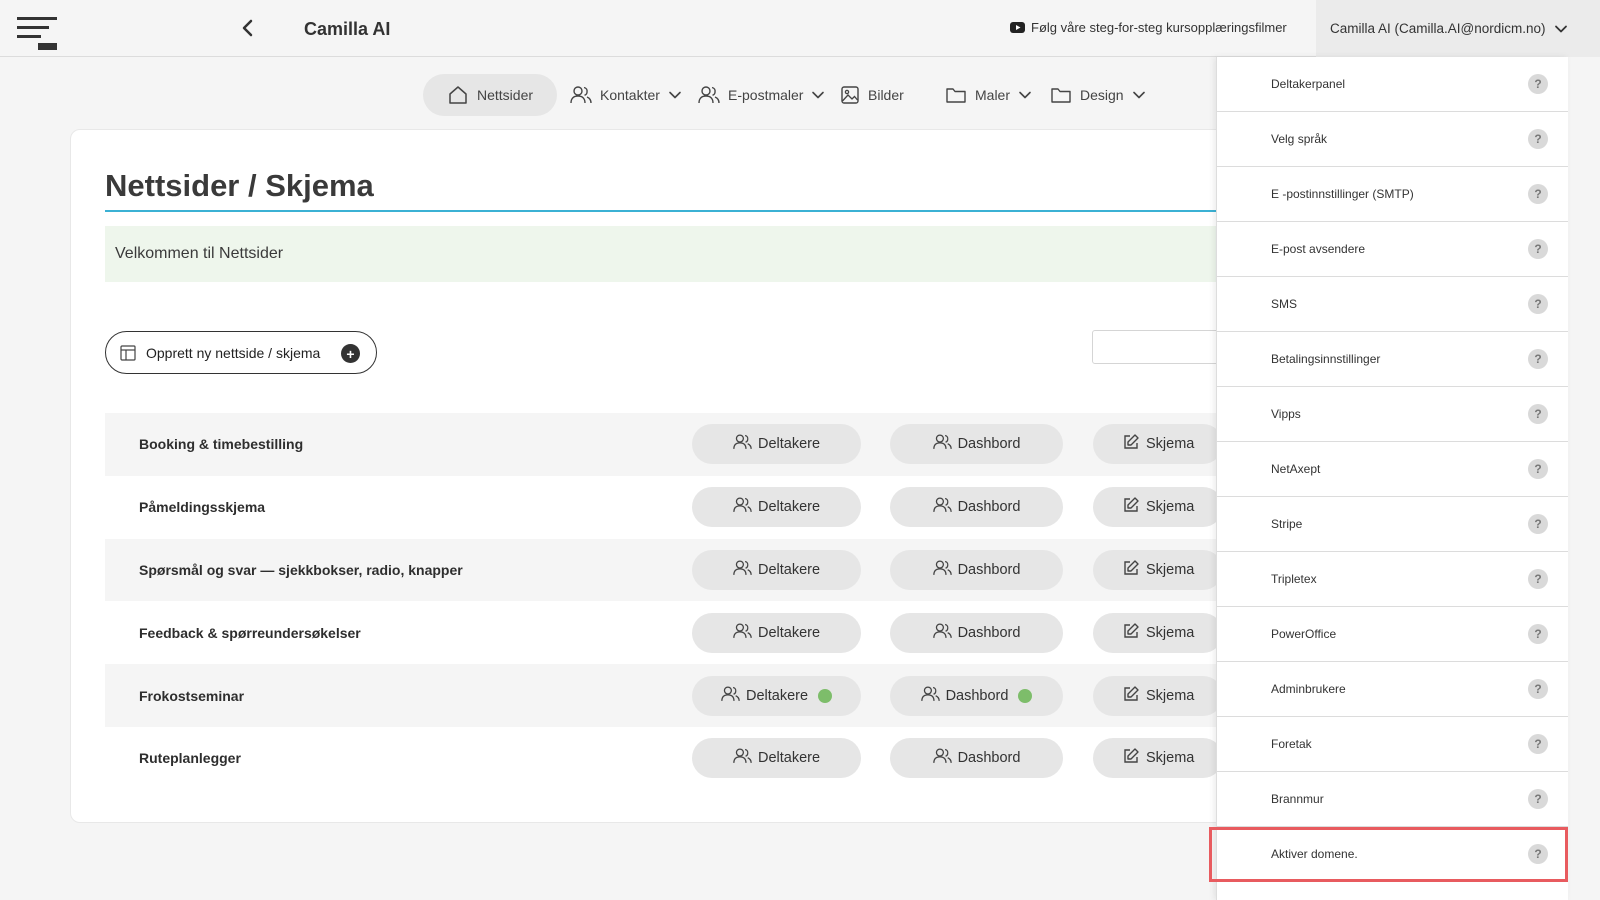  I want to click on settings-menu-label: Deltakerpanel, so click(1308, 84).